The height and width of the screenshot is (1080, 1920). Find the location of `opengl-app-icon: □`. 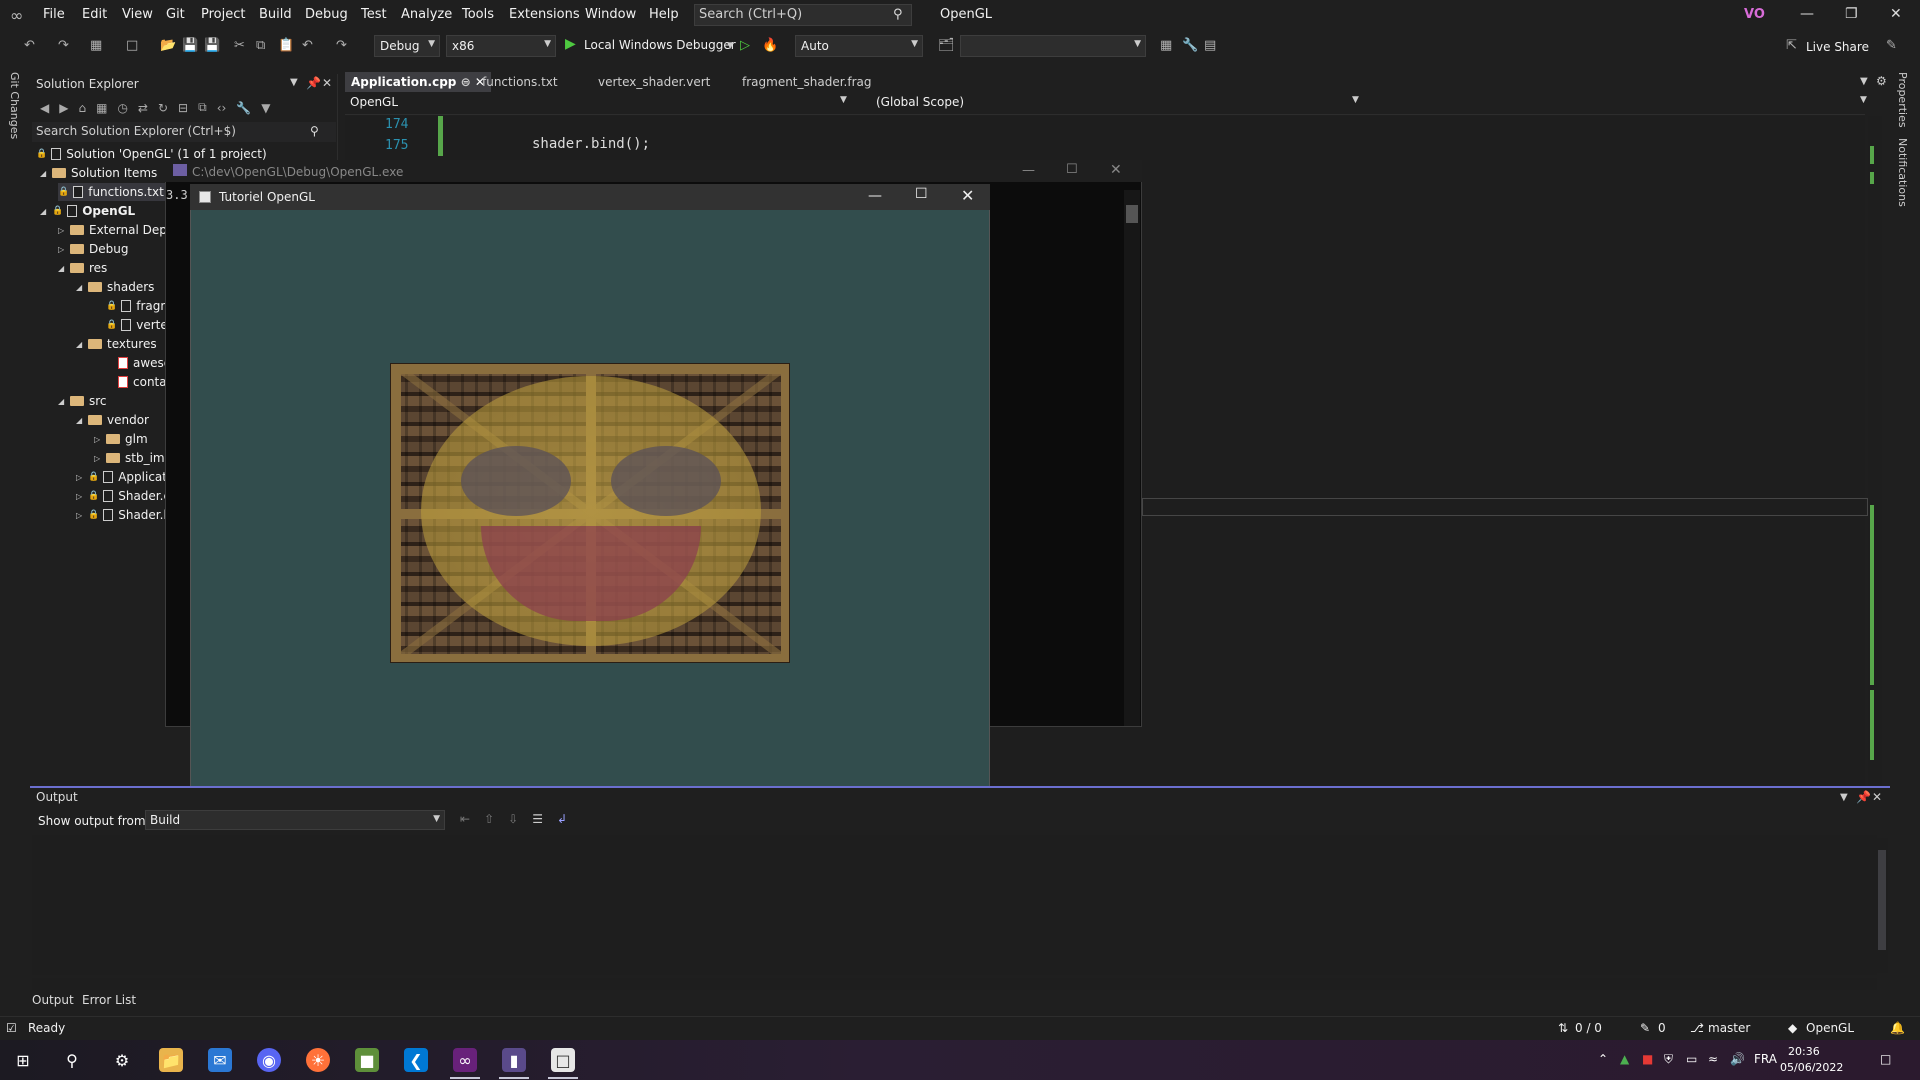

opengl-app-icon: □ is located at coordinates (563, 1060).